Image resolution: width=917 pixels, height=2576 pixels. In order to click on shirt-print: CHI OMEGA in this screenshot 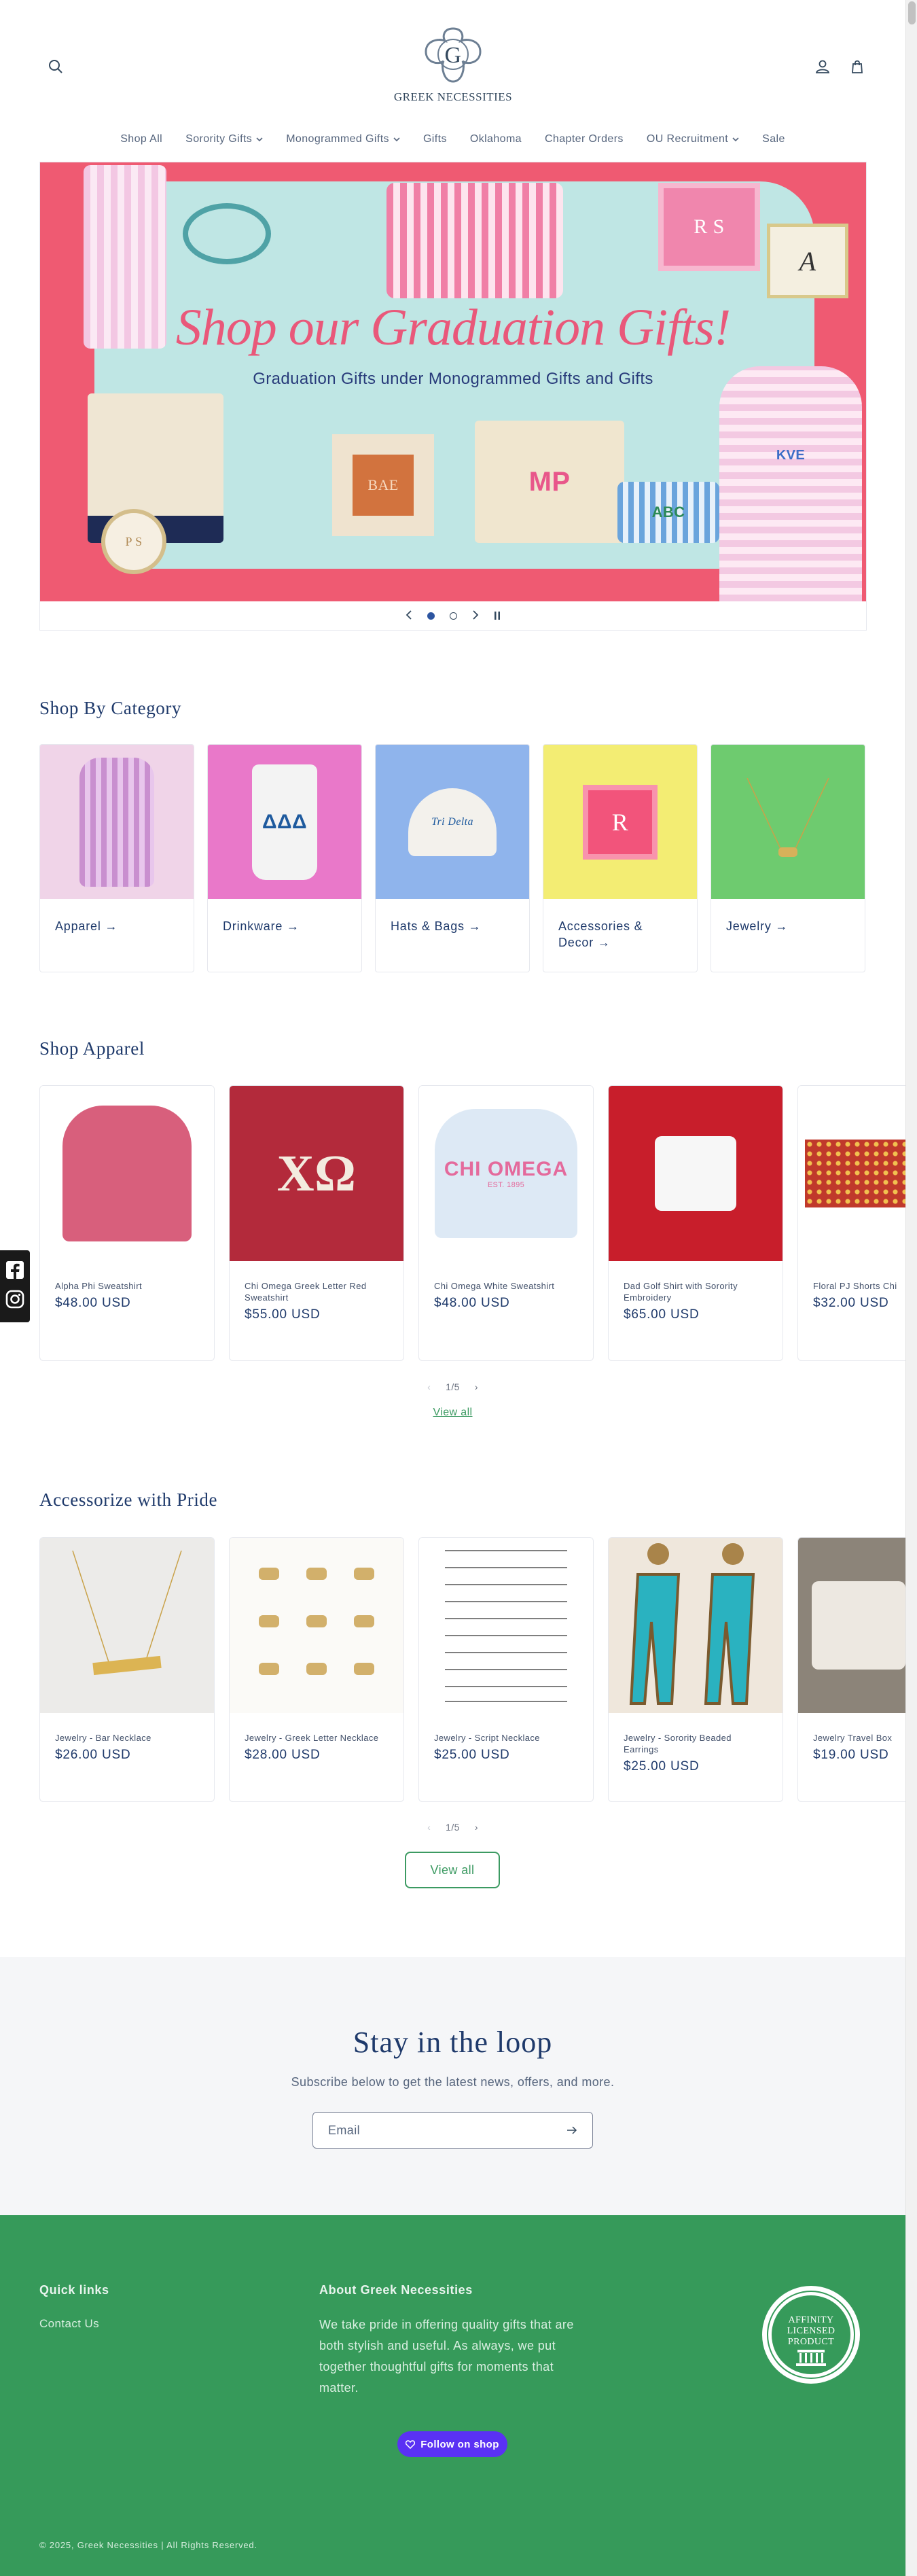, I will do `click(506, 1169)`.